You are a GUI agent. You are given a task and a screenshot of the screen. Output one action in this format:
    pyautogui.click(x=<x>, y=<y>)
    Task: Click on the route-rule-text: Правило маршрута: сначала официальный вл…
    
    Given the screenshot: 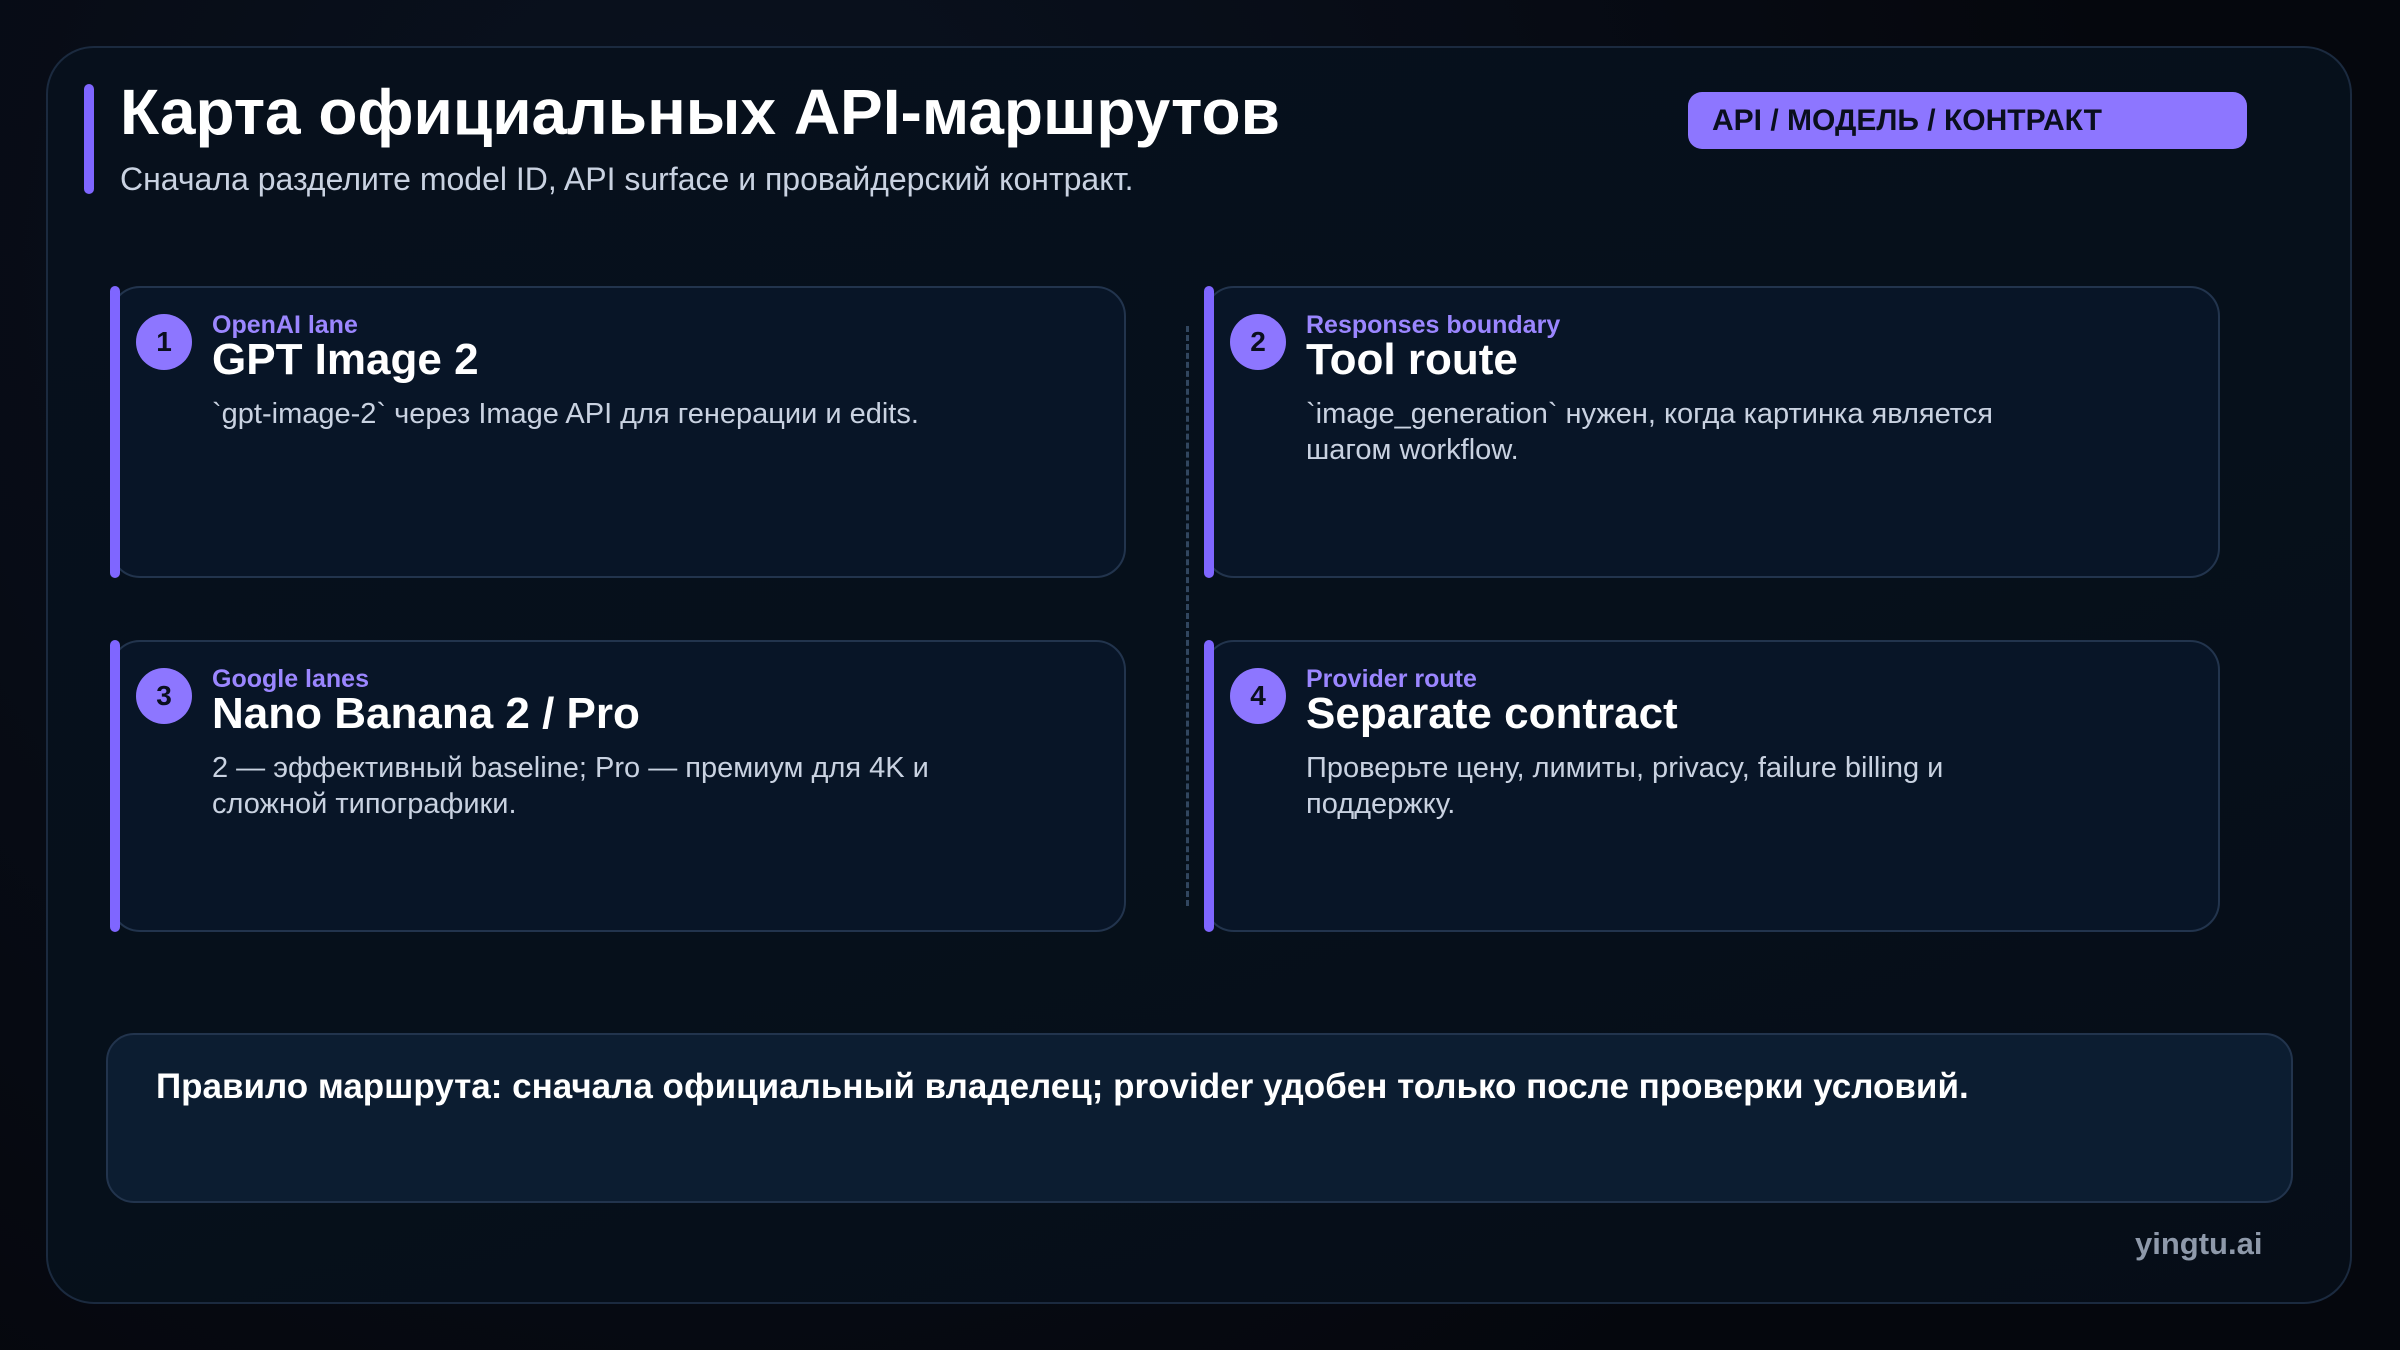 What is the action you would take?
    pyautogui.click(x=1062, y=1086)
    